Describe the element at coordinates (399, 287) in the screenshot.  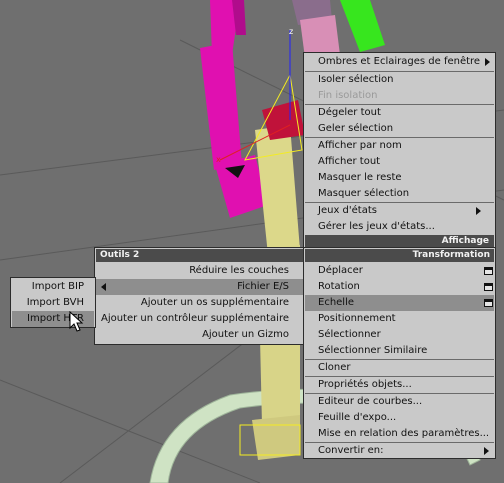
I see `menu-item-rotate: Rotation` at that location.